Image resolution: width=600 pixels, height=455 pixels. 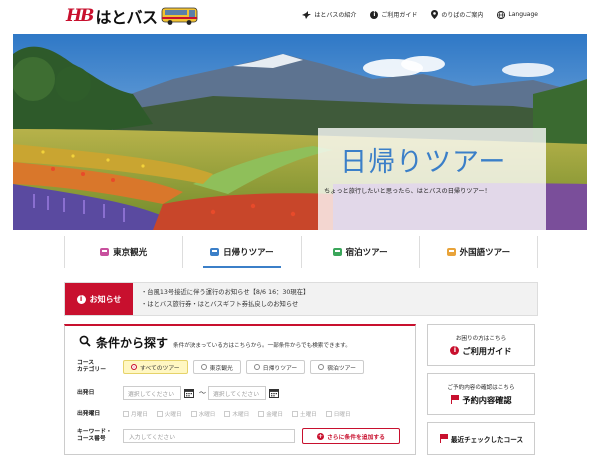 I want to click on weekday-checkbox: 土曜日, so click(x=304, y=414).